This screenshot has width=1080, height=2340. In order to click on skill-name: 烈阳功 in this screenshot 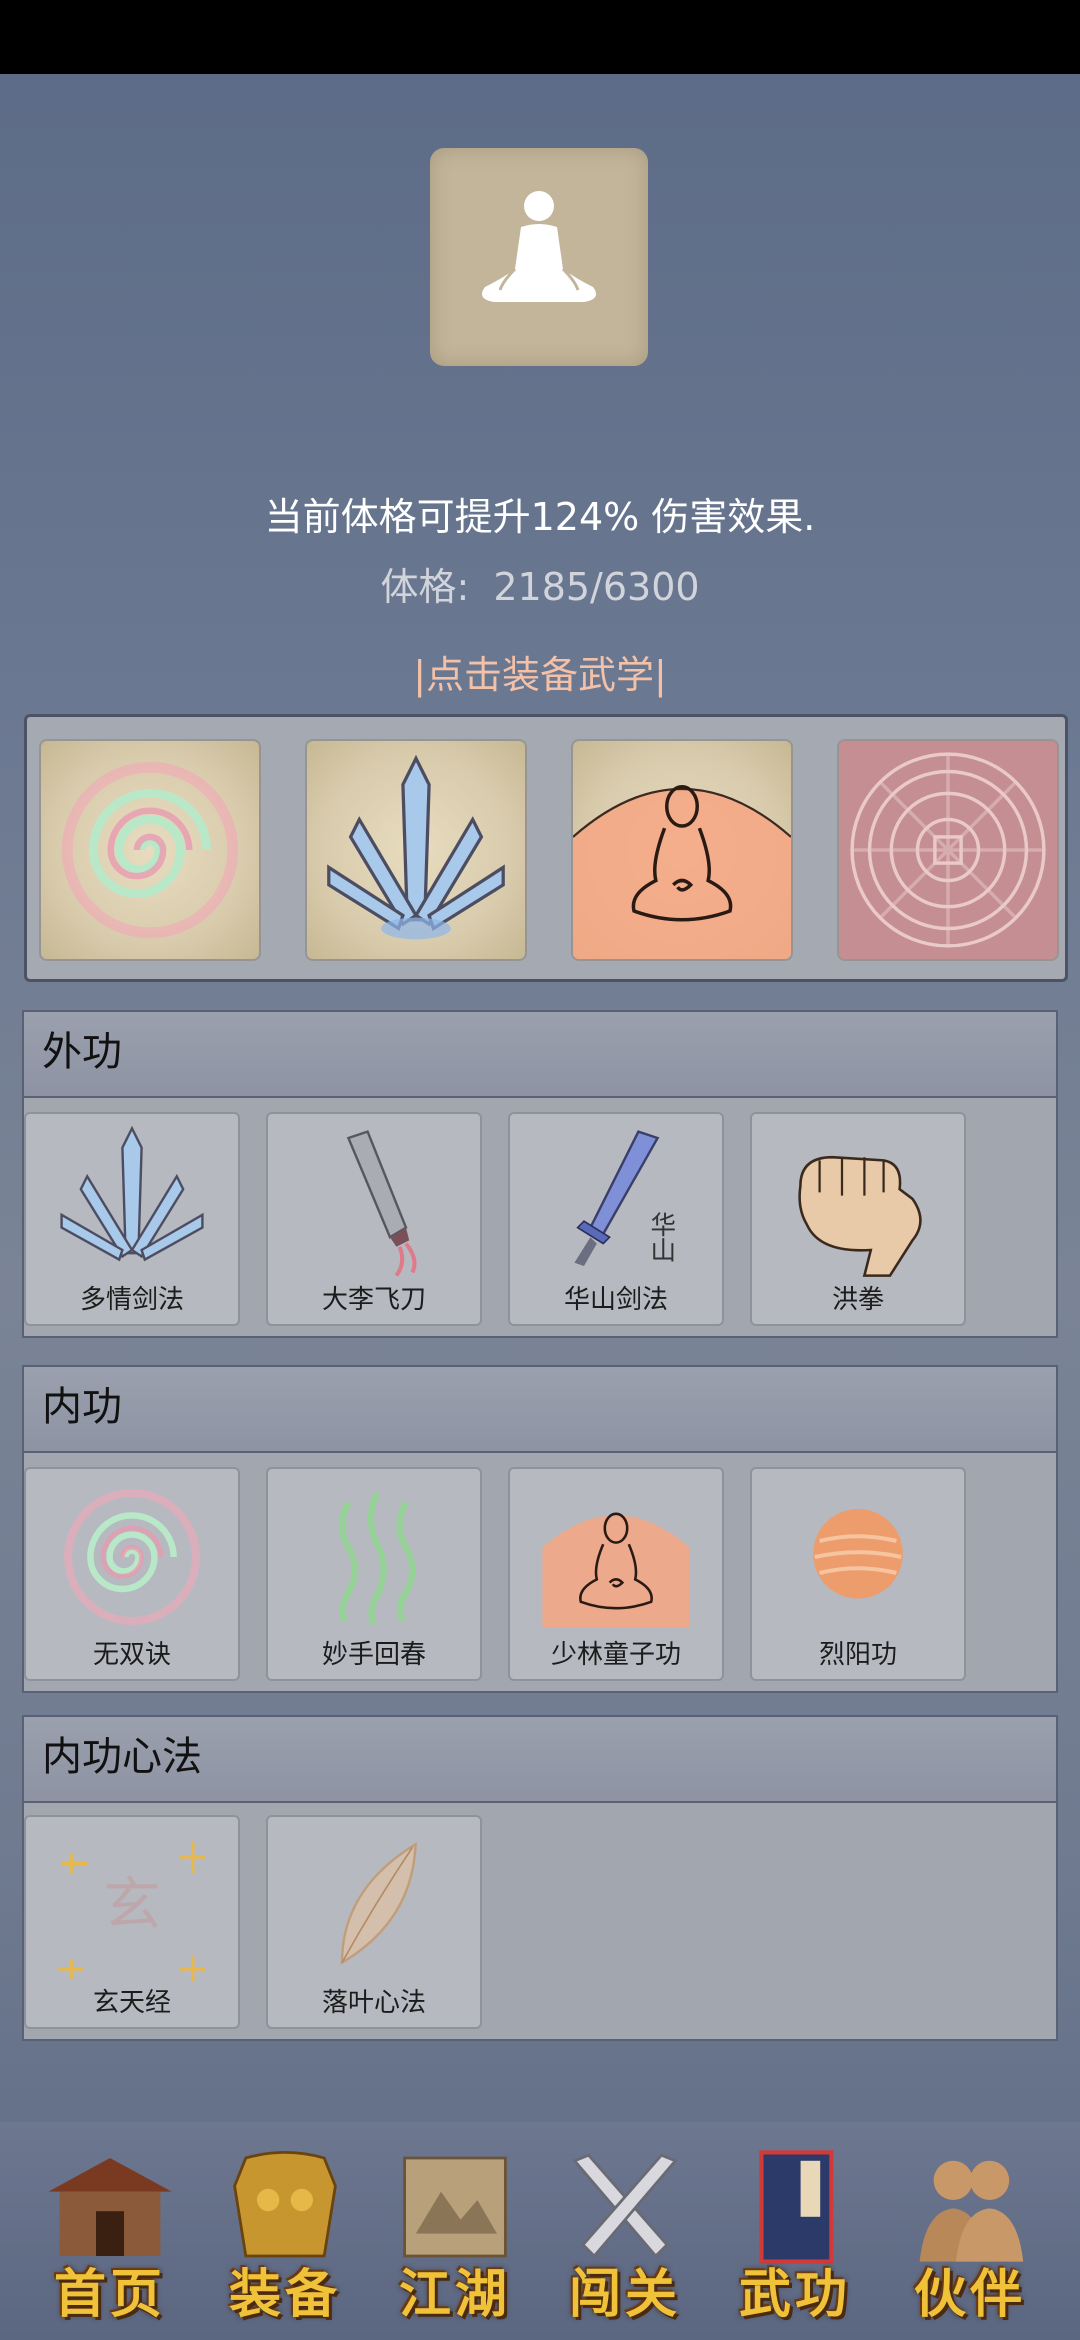, I will do `click(857, 1655)`.